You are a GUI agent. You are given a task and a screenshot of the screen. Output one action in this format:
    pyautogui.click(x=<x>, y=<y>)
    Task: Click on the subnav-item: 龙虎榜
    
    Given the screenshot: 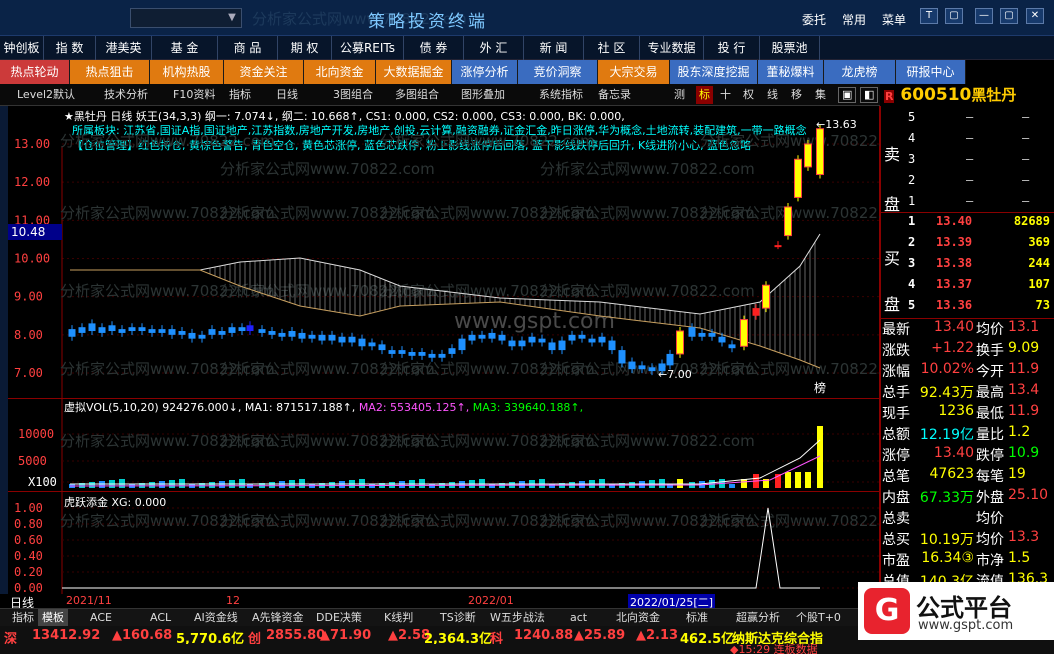 What is the action you would take?
    pyautogui.click(x=860, y=72)
    